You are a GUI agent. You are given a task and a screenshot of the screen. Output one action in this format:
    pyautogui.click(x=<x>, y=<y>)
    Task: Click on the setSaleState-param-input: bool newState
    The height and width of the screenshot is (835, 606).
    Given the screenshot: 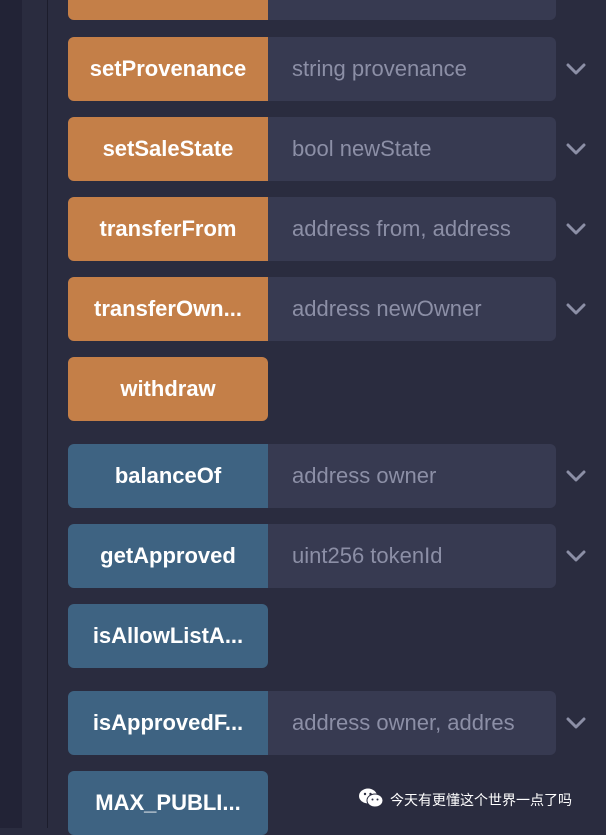 What is the action you would take?
    pyautogui.click(x=412, y=149)
    